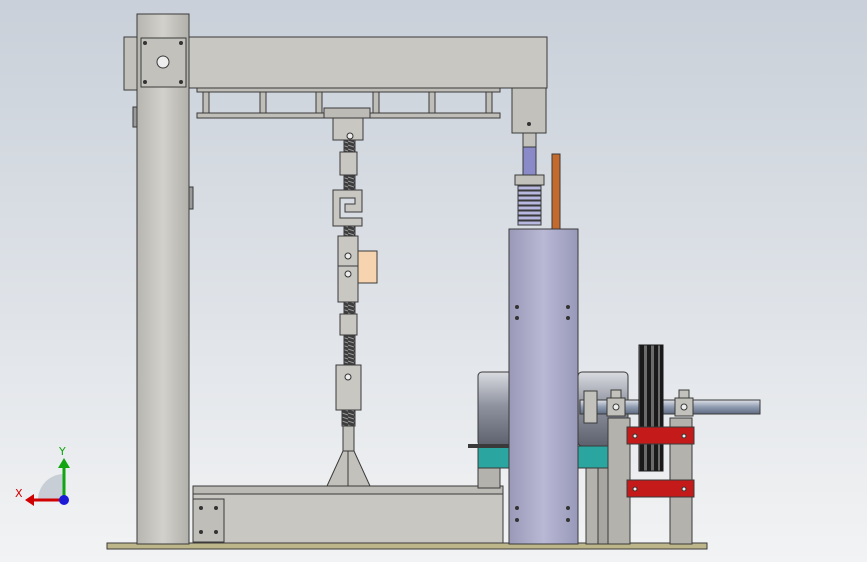 This screenshot has height=562, width=867. What do you see at coordinates (368, 62) in the screenshot?
I see `top-beam` at bounding box center [368, 62].